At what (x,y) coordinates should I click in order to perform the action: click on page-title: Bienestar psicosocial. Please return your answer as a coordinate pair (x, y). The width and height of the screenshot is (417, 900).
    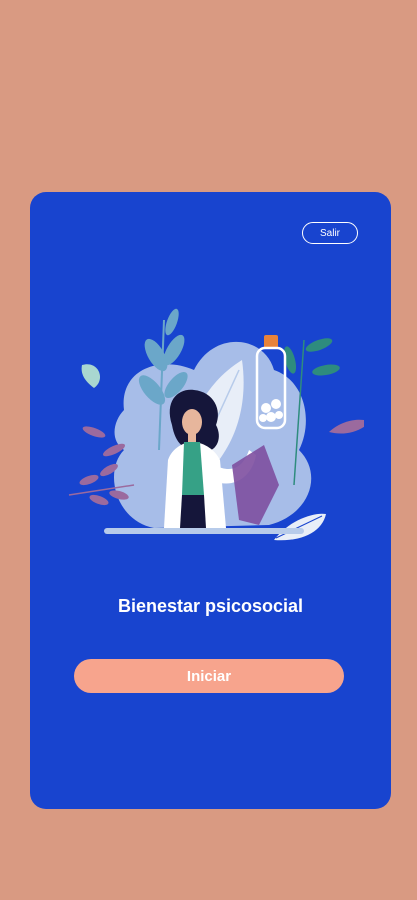
    Looking at the image, I should click on (210, 606).